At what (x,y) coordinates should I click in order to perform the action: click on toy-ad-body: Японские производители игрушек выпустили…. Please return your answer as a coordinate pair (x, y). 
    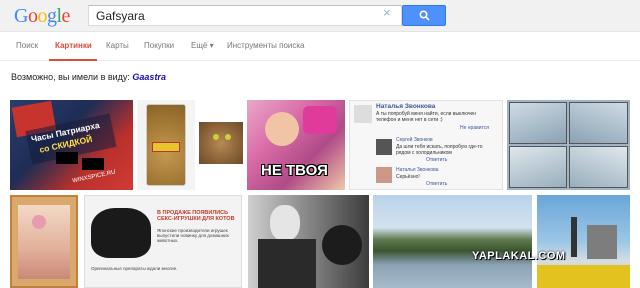
    Looking at the image, I should click on (193, 235).